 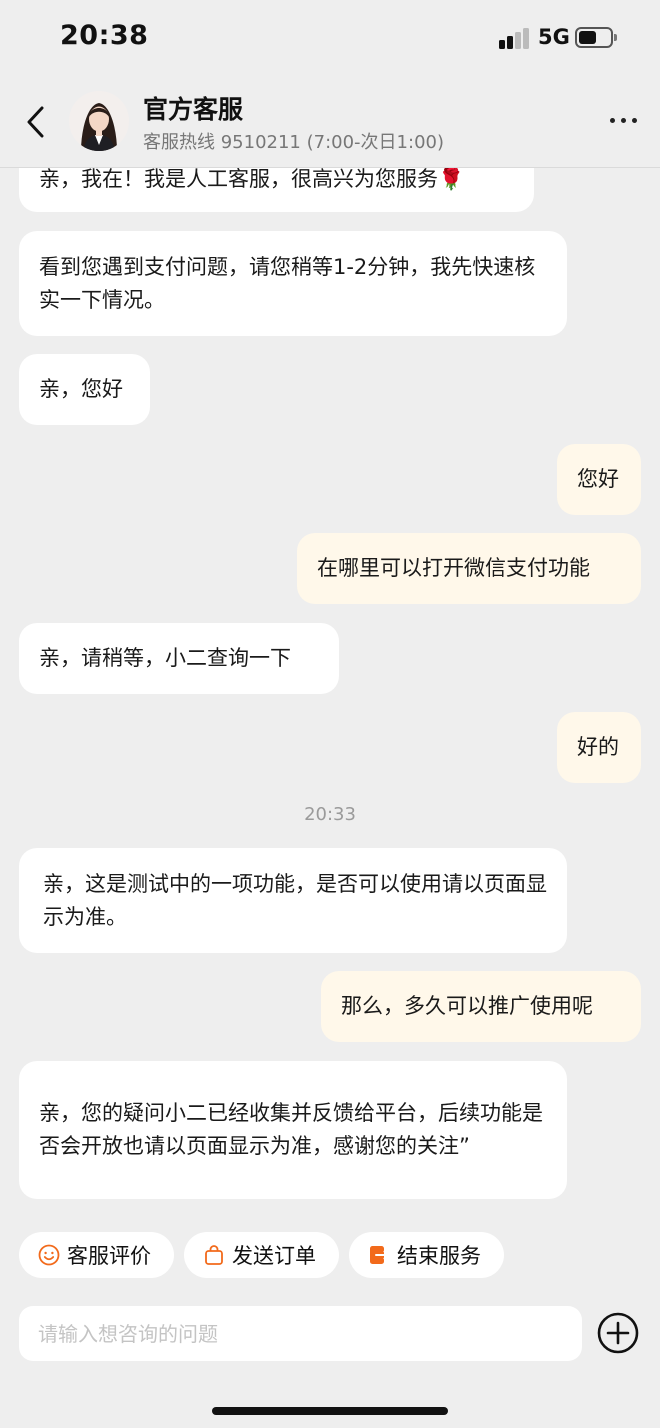 I want to click on message-text: 那么，多久可以推广使用呢, so click(x=467, y=1006).